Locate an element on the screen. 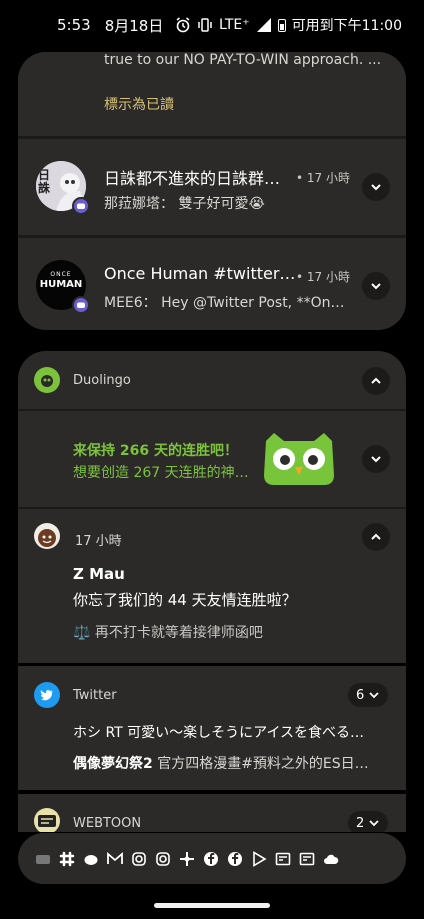 This screenshot has height=919, width=424. streak-title: 来保持 266 天的连胜吧！ is located at coordinates (155, 451).